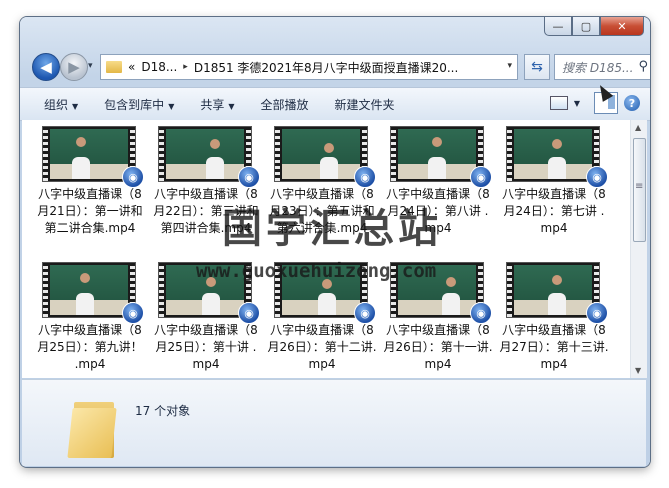 Image resolution: width=669 pixels, height=488 pixels. I want to click on file-item: ◉ 八字中级直播课（8月27日）：第十三讲.mp4, so click(554, 317).